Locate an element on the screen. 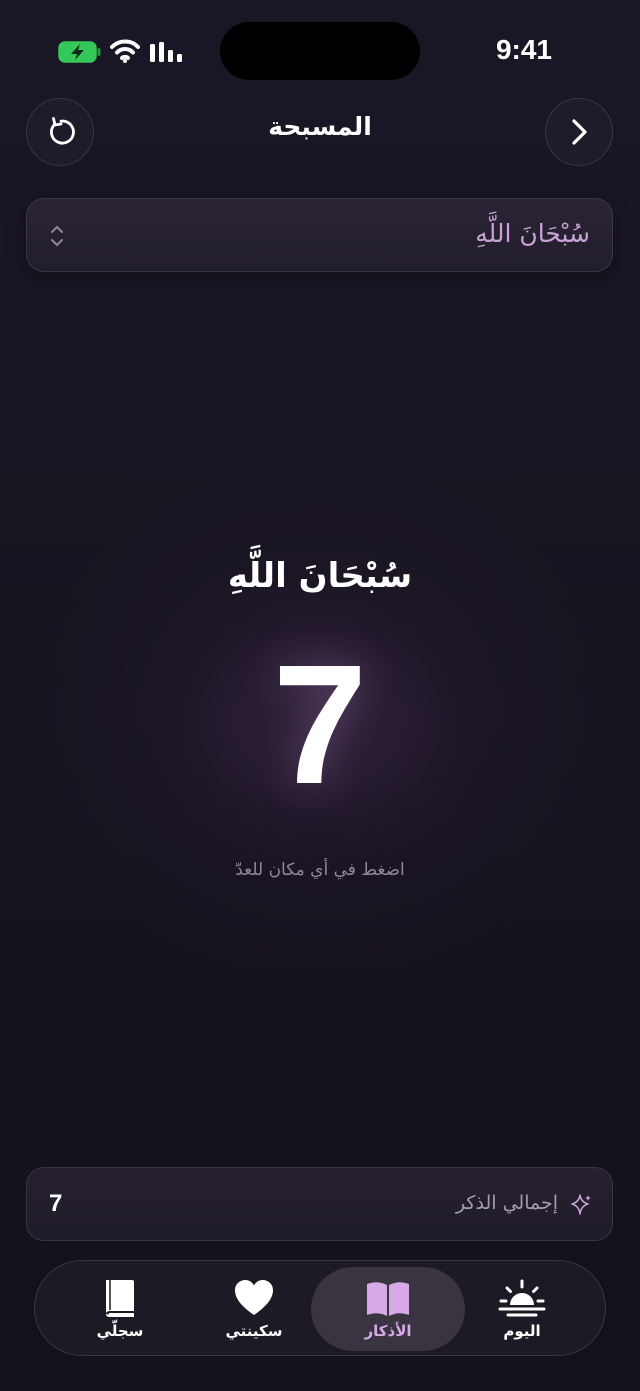 The image size is (640, 1391). tab-today: اليوم is located at coordinates (522, 1309).